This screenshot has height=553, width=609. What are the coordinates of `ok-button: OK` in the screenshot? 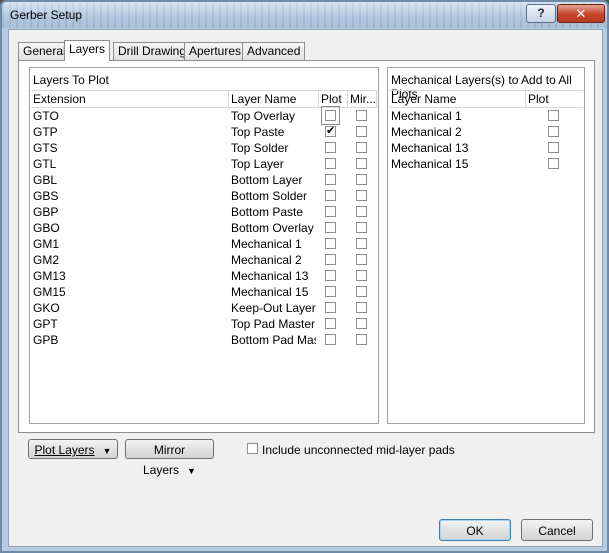 It's located at (475, 530).